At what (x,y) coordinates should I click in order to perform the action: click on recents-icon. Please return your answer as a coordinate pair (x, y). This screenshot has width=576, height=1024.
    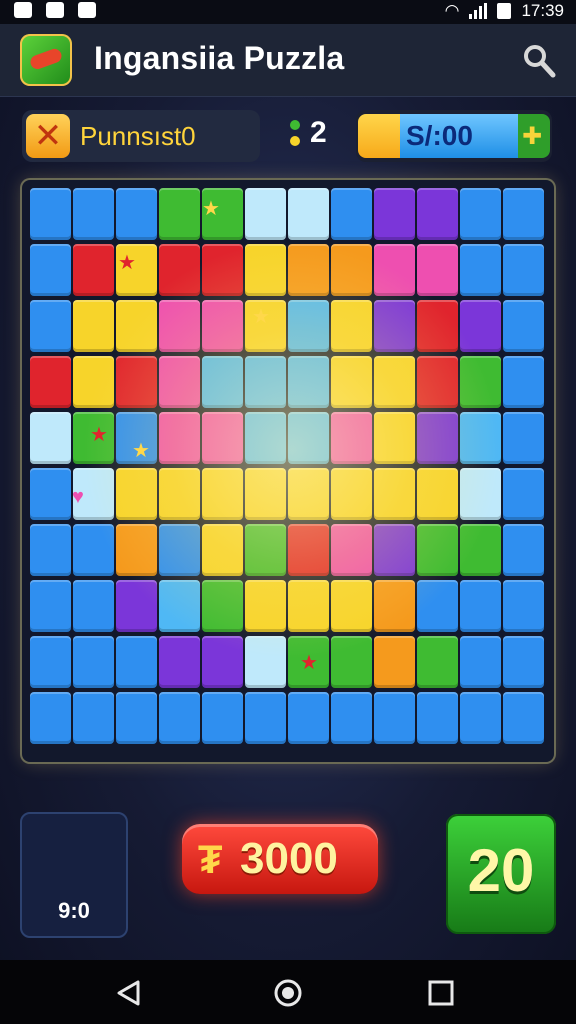
    Looking at the image, I should click on (441, 993).